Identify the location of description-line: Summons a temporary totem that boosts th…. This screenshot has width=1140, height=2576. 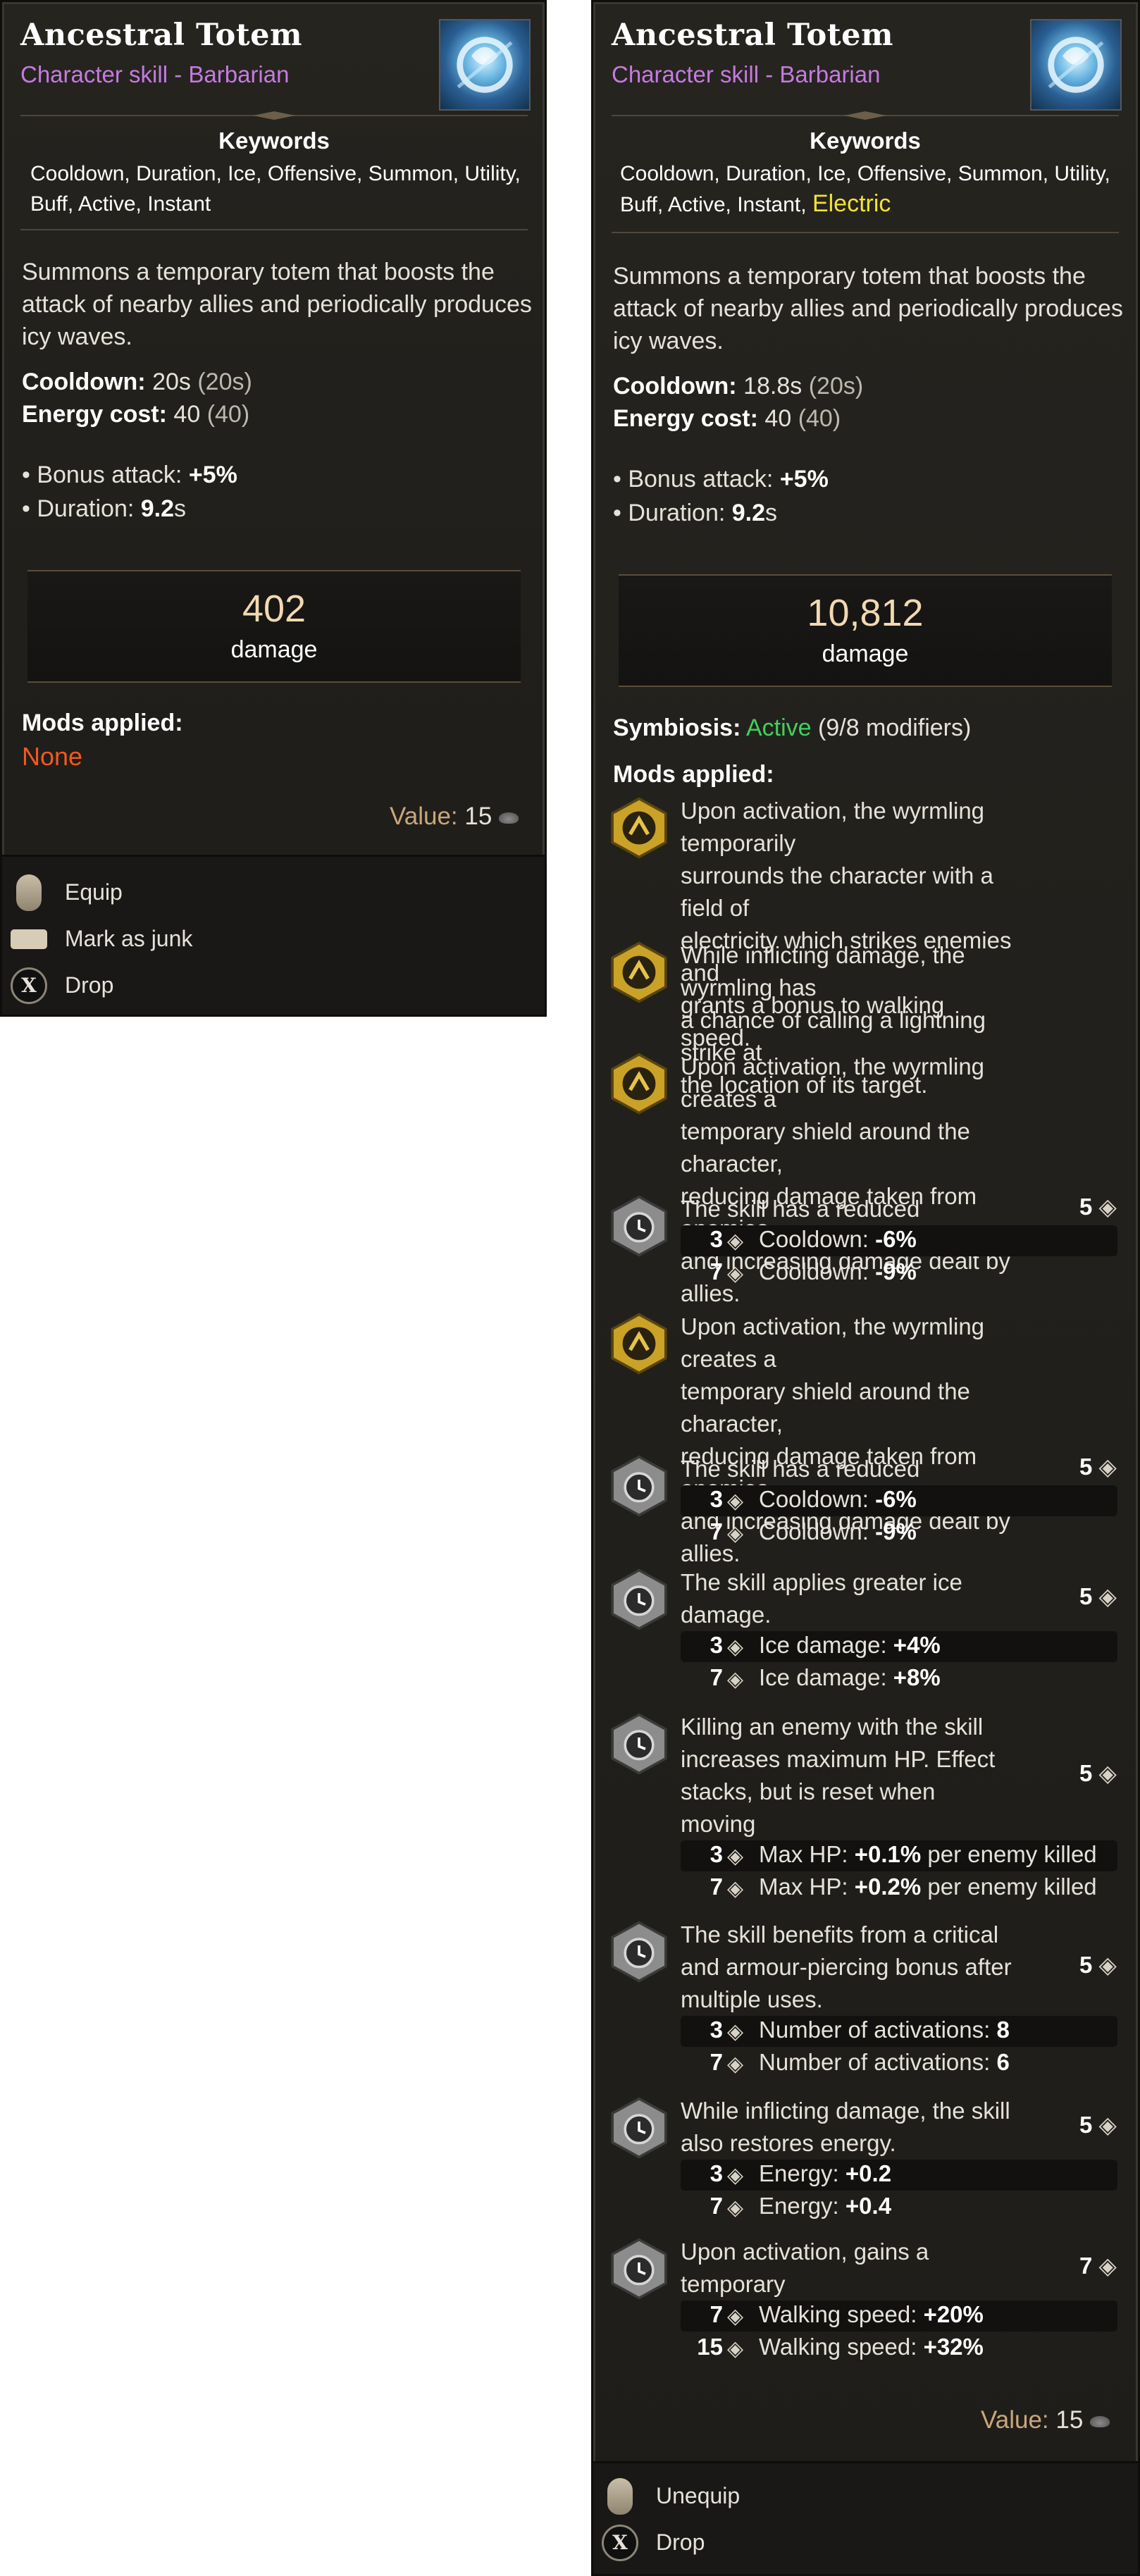
(849, 276).